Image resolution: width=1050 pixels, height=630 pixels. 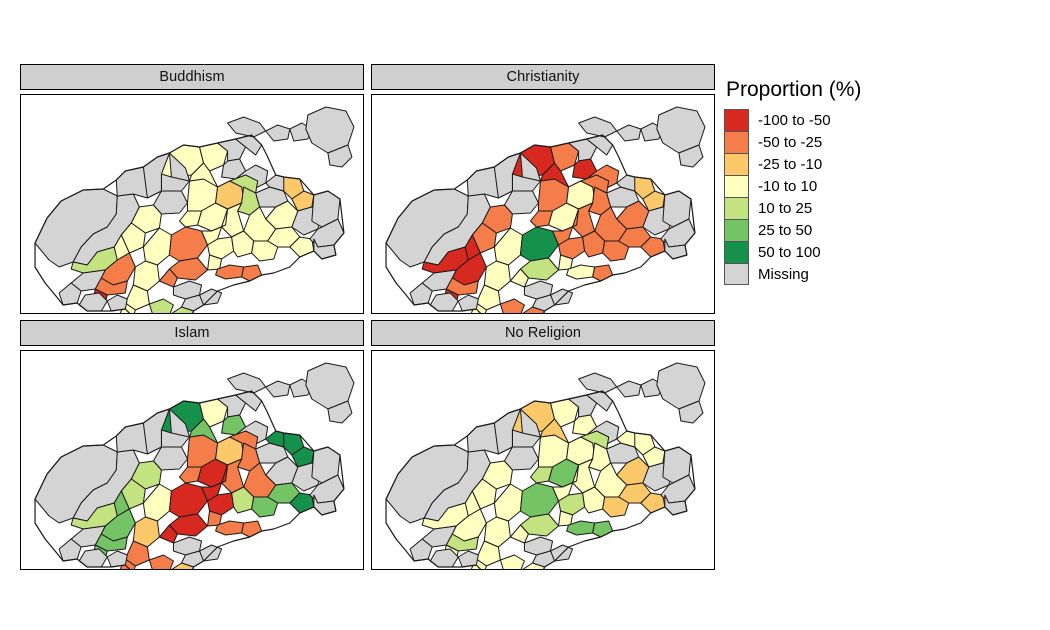 What do you see at coordinates (794, 89) in the screenshot?
I see `legend-title: Proportion (%)` at bounding box center [794, 89].